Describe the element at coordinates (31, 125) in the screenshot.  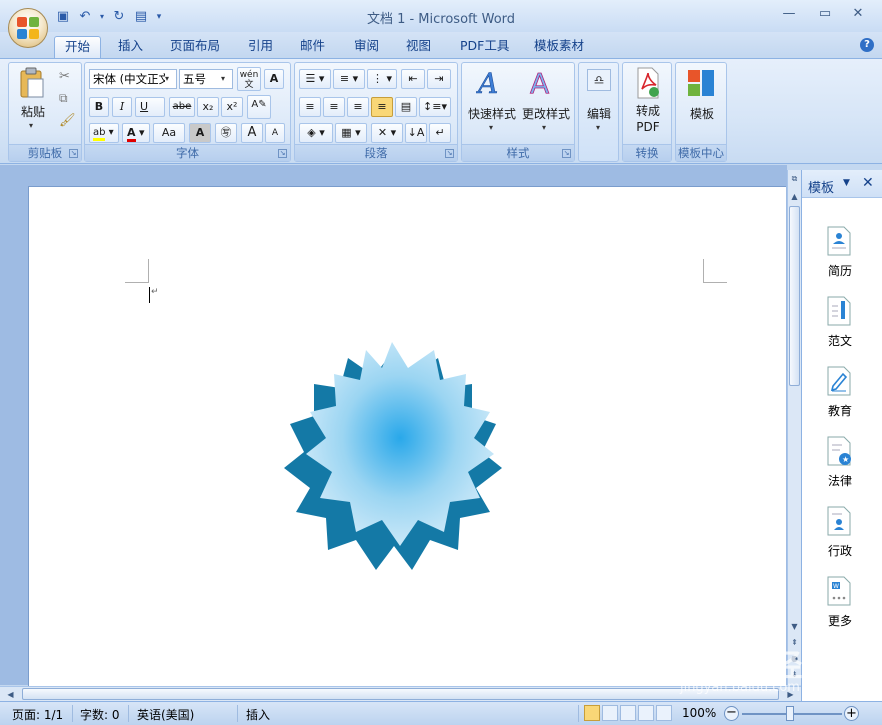
I see `paste-dropdown-icon: ▾` at that location.